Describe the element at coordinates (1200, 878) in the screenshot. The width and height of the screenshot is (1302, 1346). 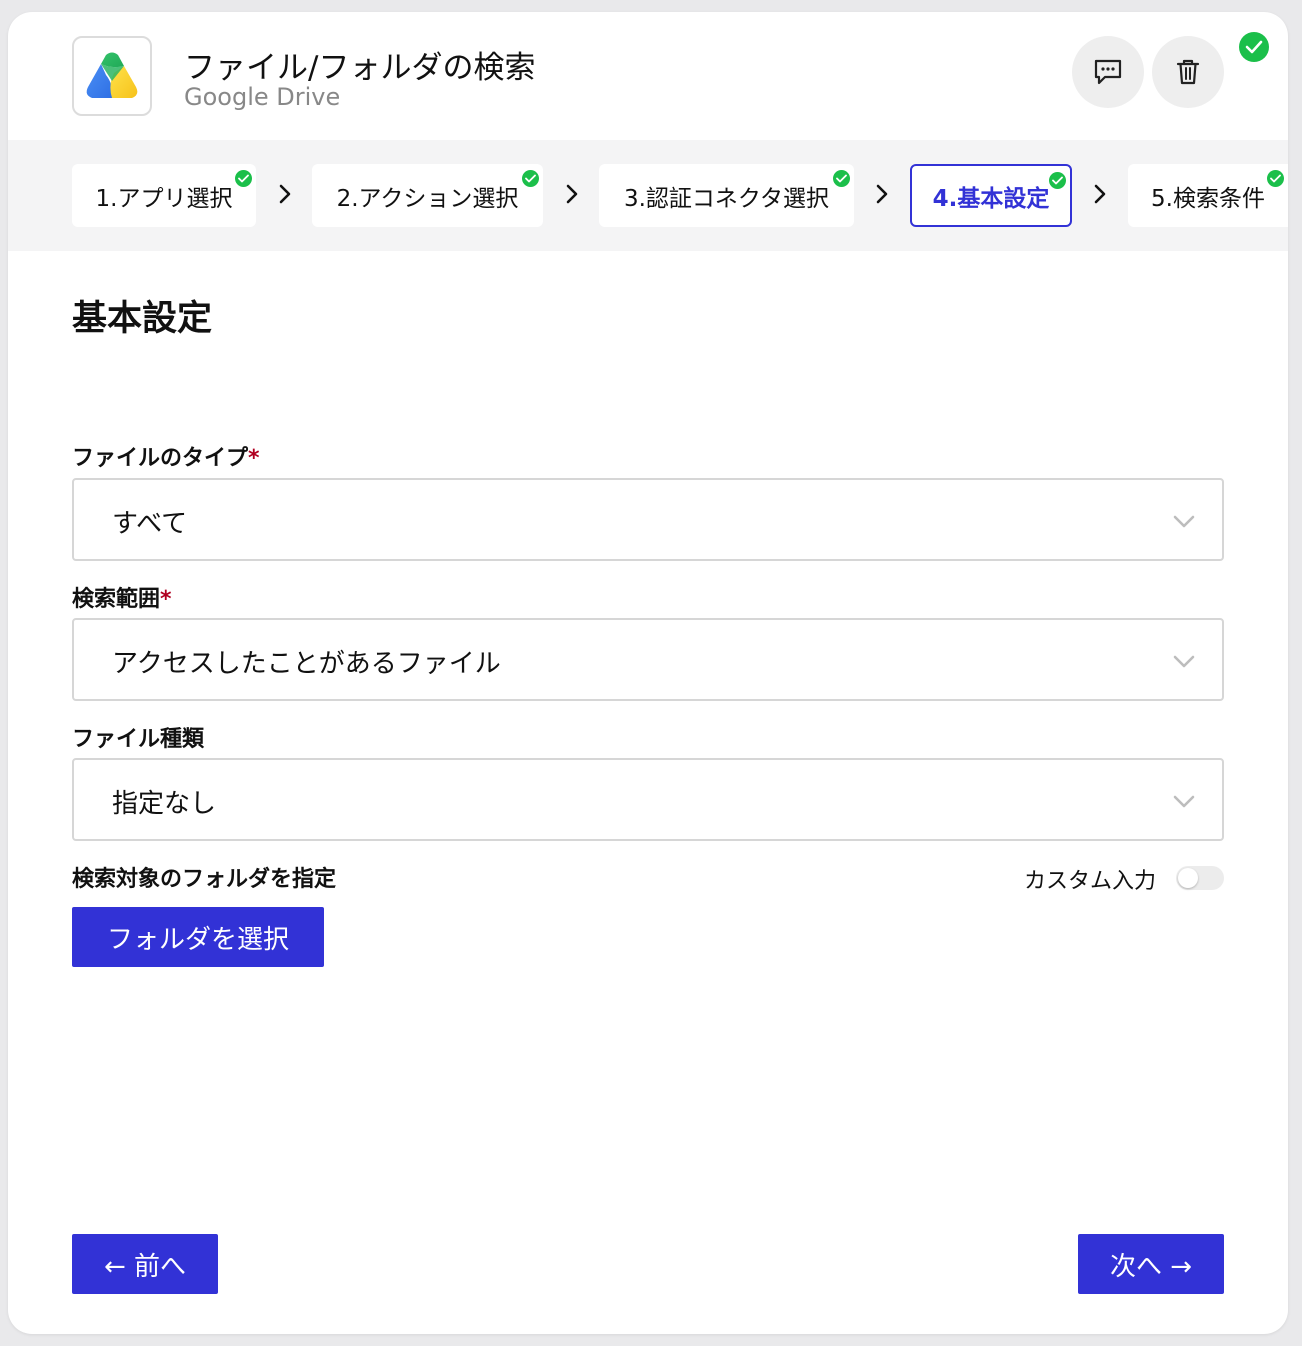
I see `custom-input-toggle` at that location.